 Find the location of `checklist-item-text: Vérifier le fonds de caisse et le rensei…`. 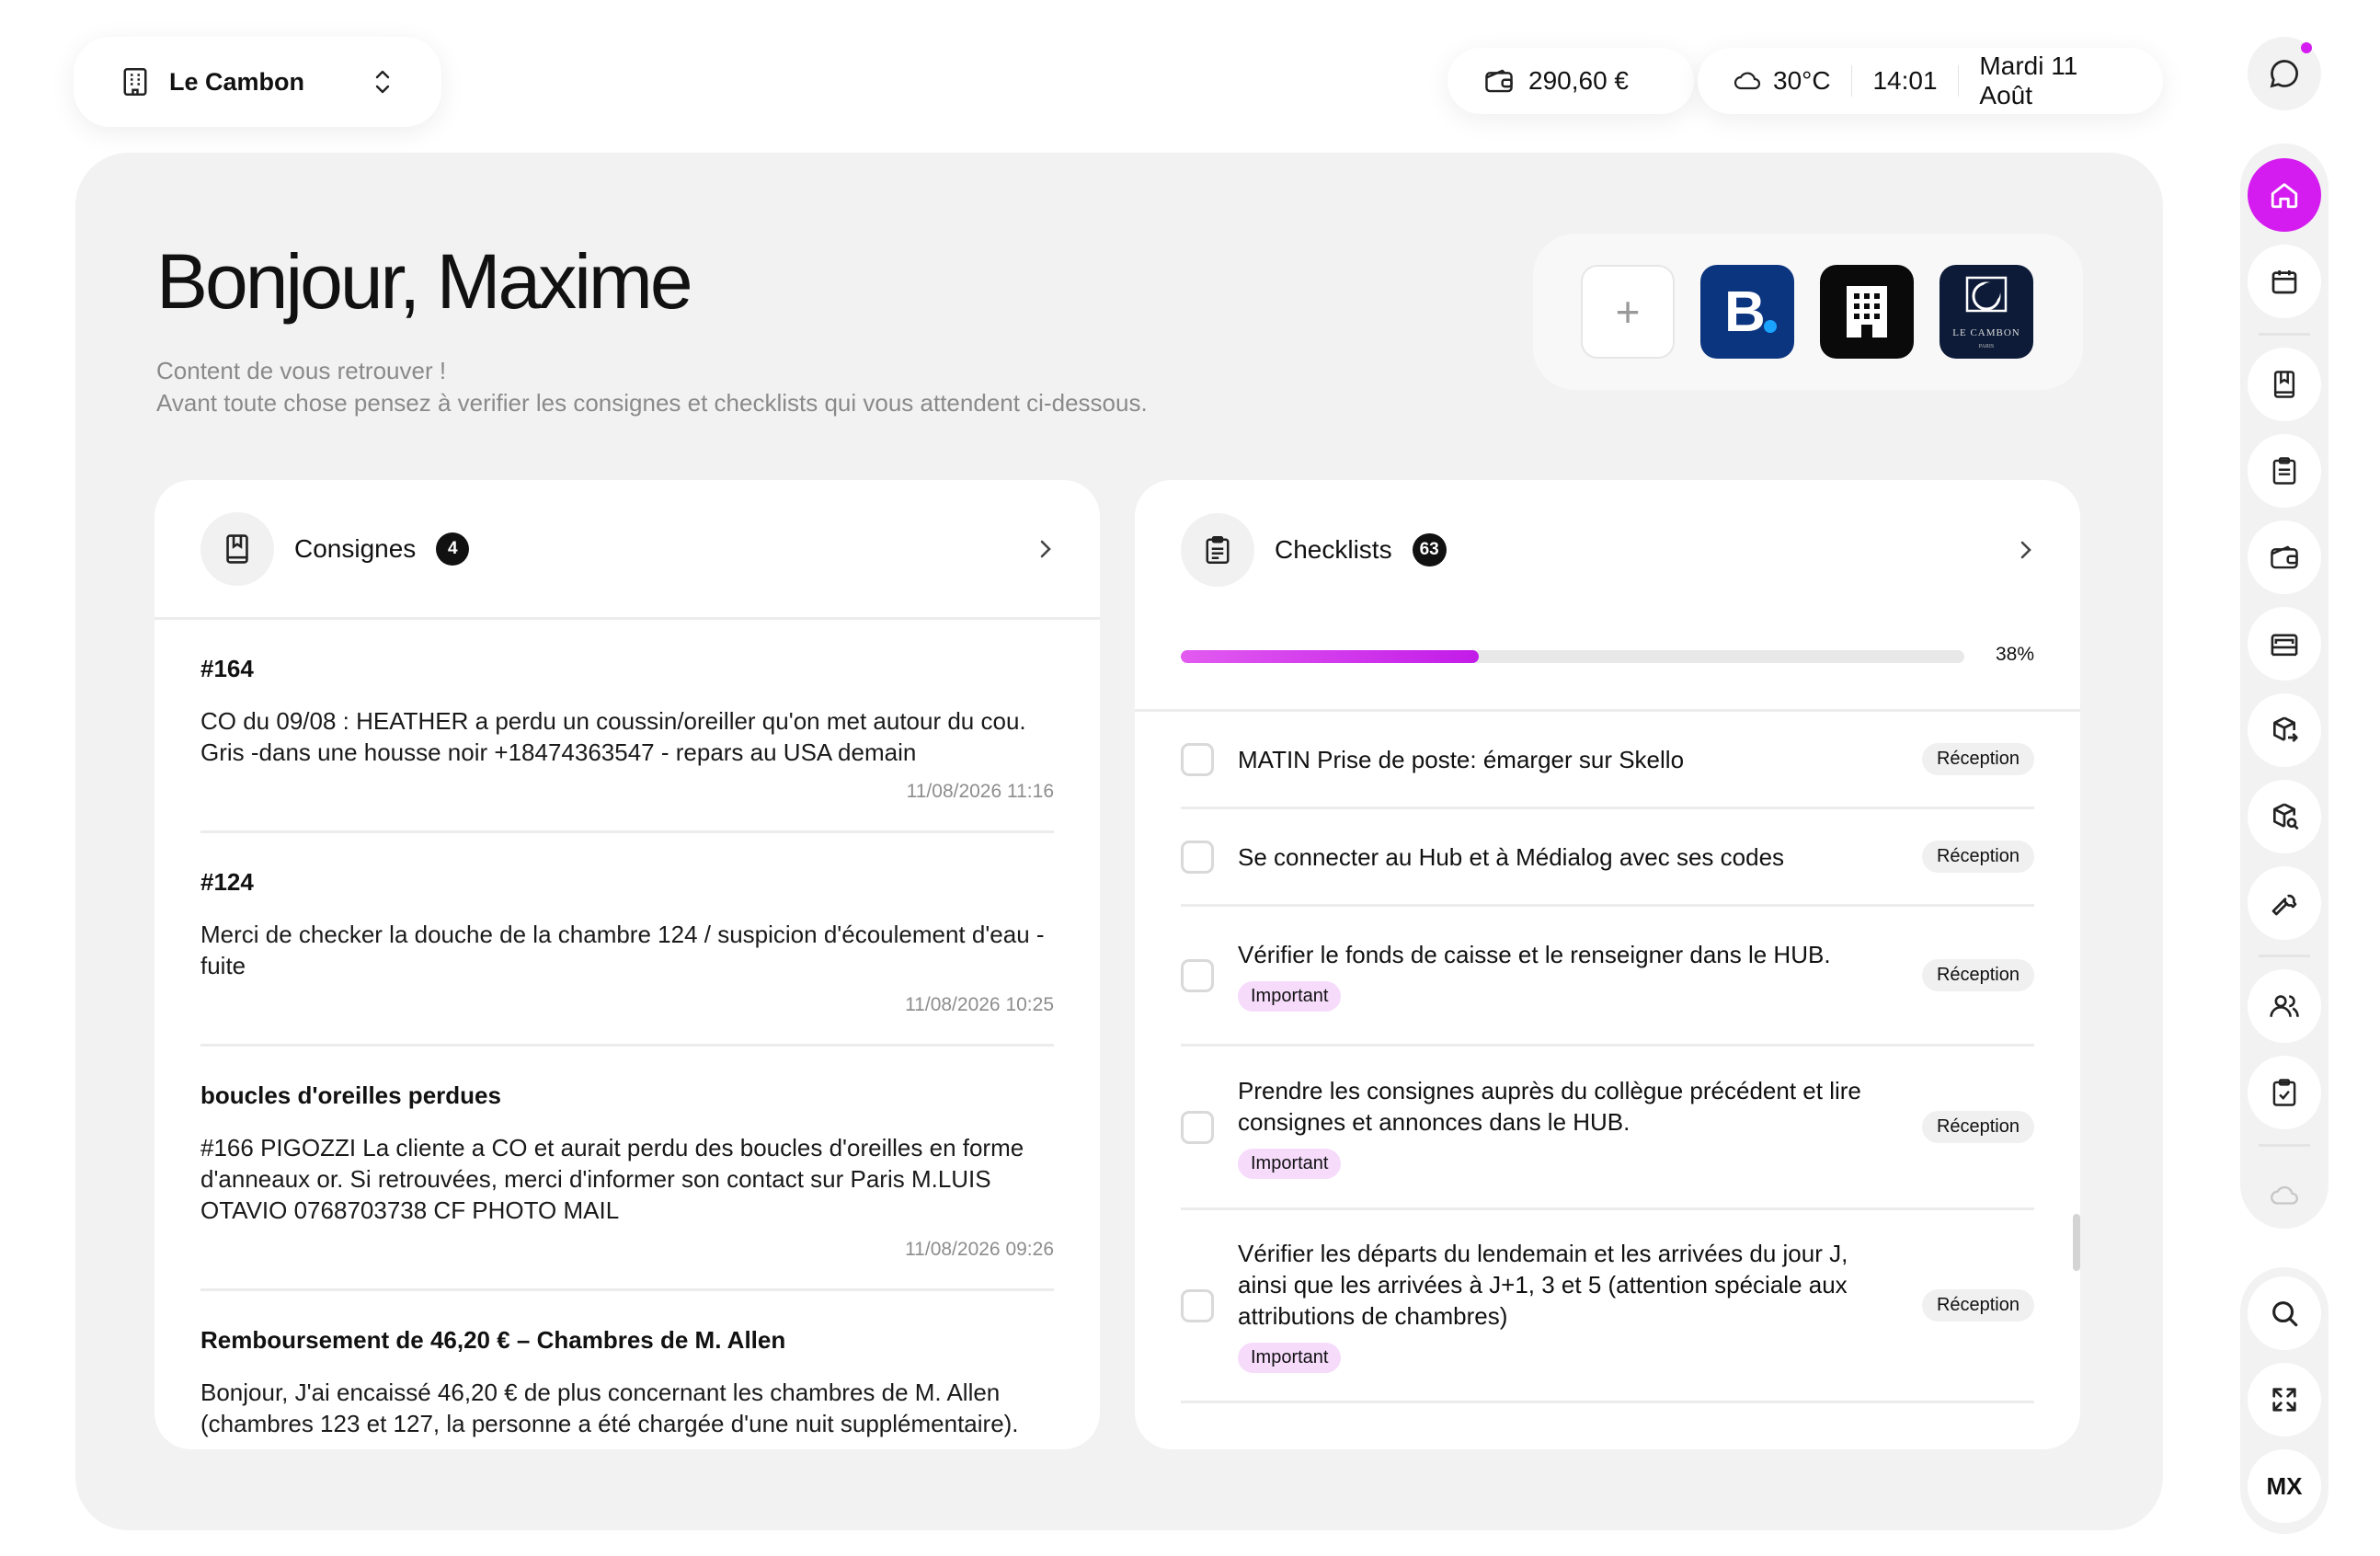

checklist-item-text: Vérifier le fonds de caisse et le rensei… is located at coordinates (1534, 955).